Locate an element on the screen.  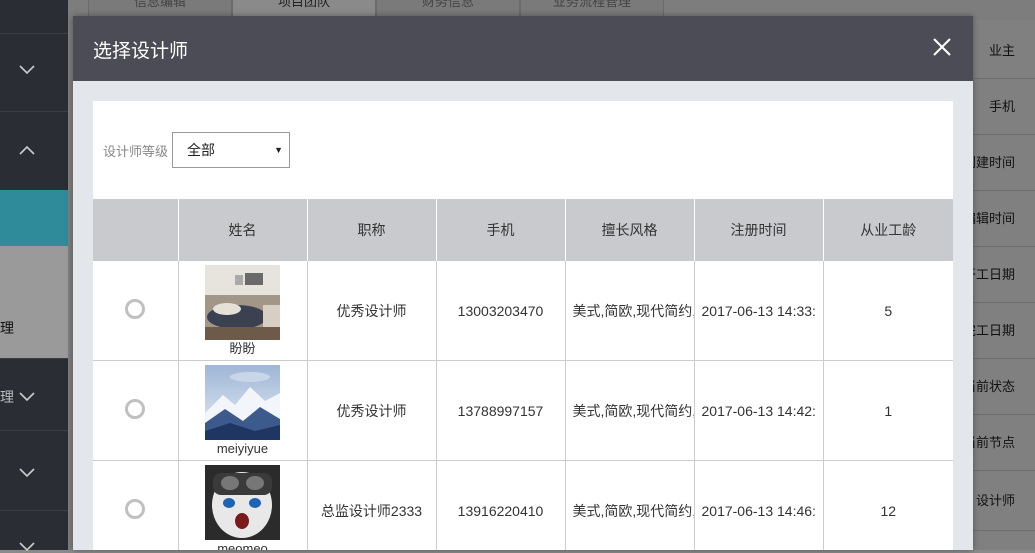
designer-registered: 2017-06-13 14:42: is located at coordinates (759, 410).